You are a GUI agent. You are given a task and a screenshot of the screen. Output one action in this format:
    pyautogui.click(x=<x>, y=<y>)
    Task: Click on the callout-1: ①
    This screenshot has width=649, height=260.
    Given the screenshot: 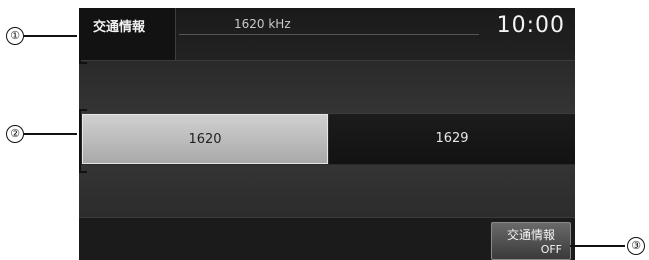 What is the action you would take?
    pyautogui.click(x=15, y=36)
    